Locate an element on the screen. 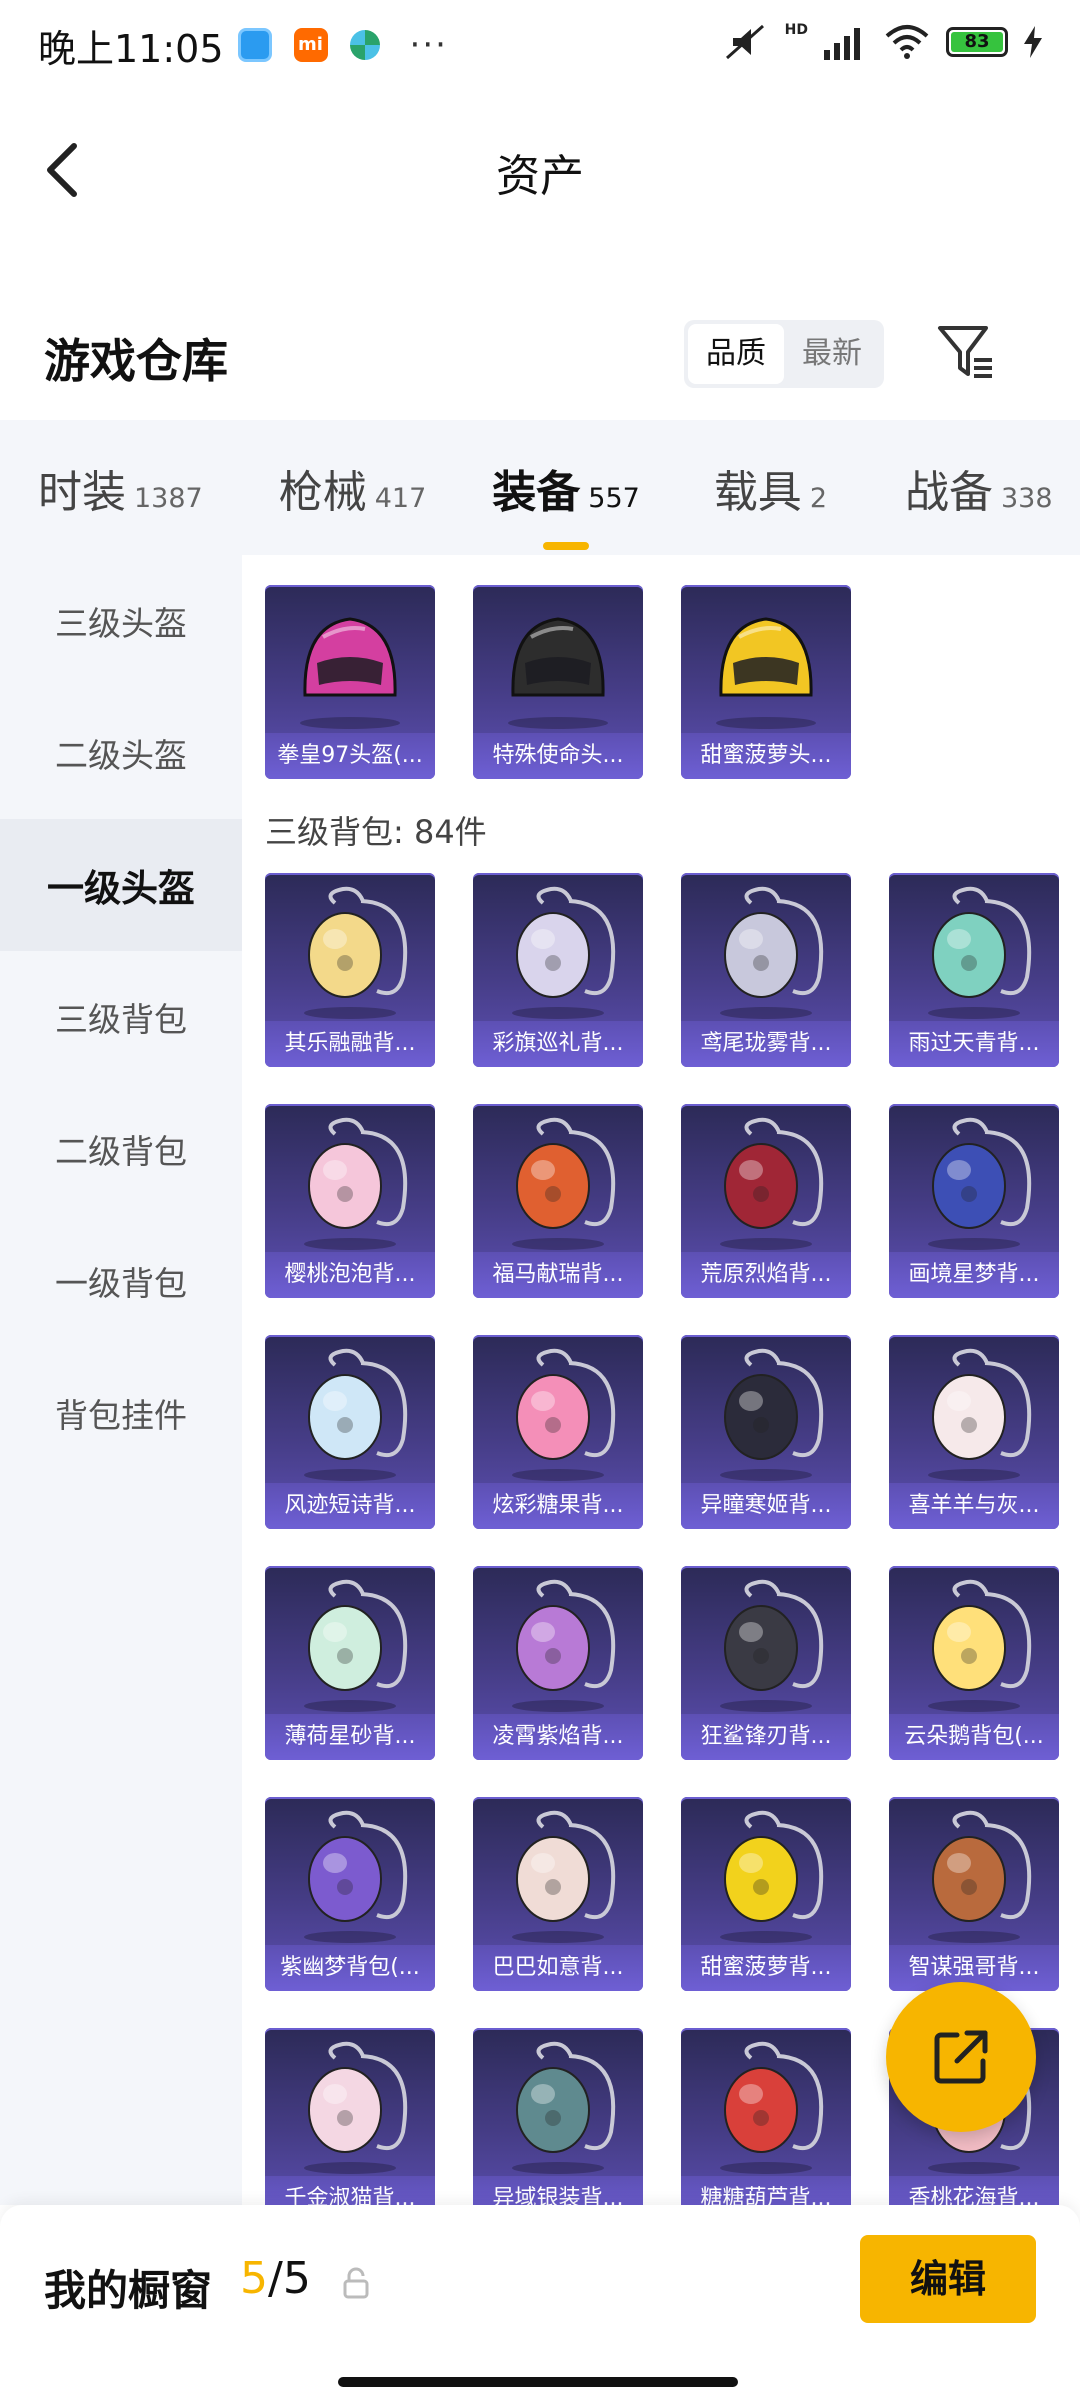  status-time: 晚上11:05 is located at coordinates (131, 48).